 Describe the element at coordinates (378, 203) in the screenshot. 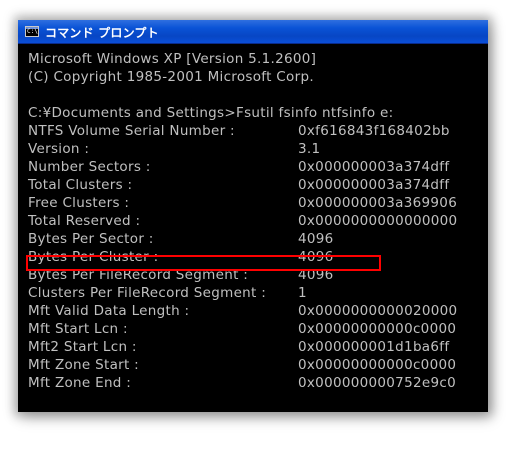

I see `row-value: 0x000000003a369906` at that location.